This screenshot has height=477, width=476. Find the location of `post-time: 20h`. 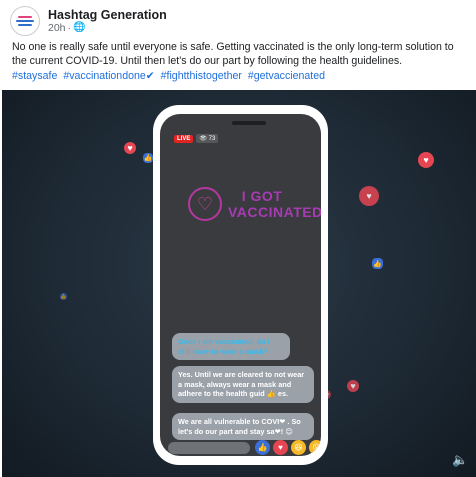

post-time: 20h is located at coordinates (57, 28).